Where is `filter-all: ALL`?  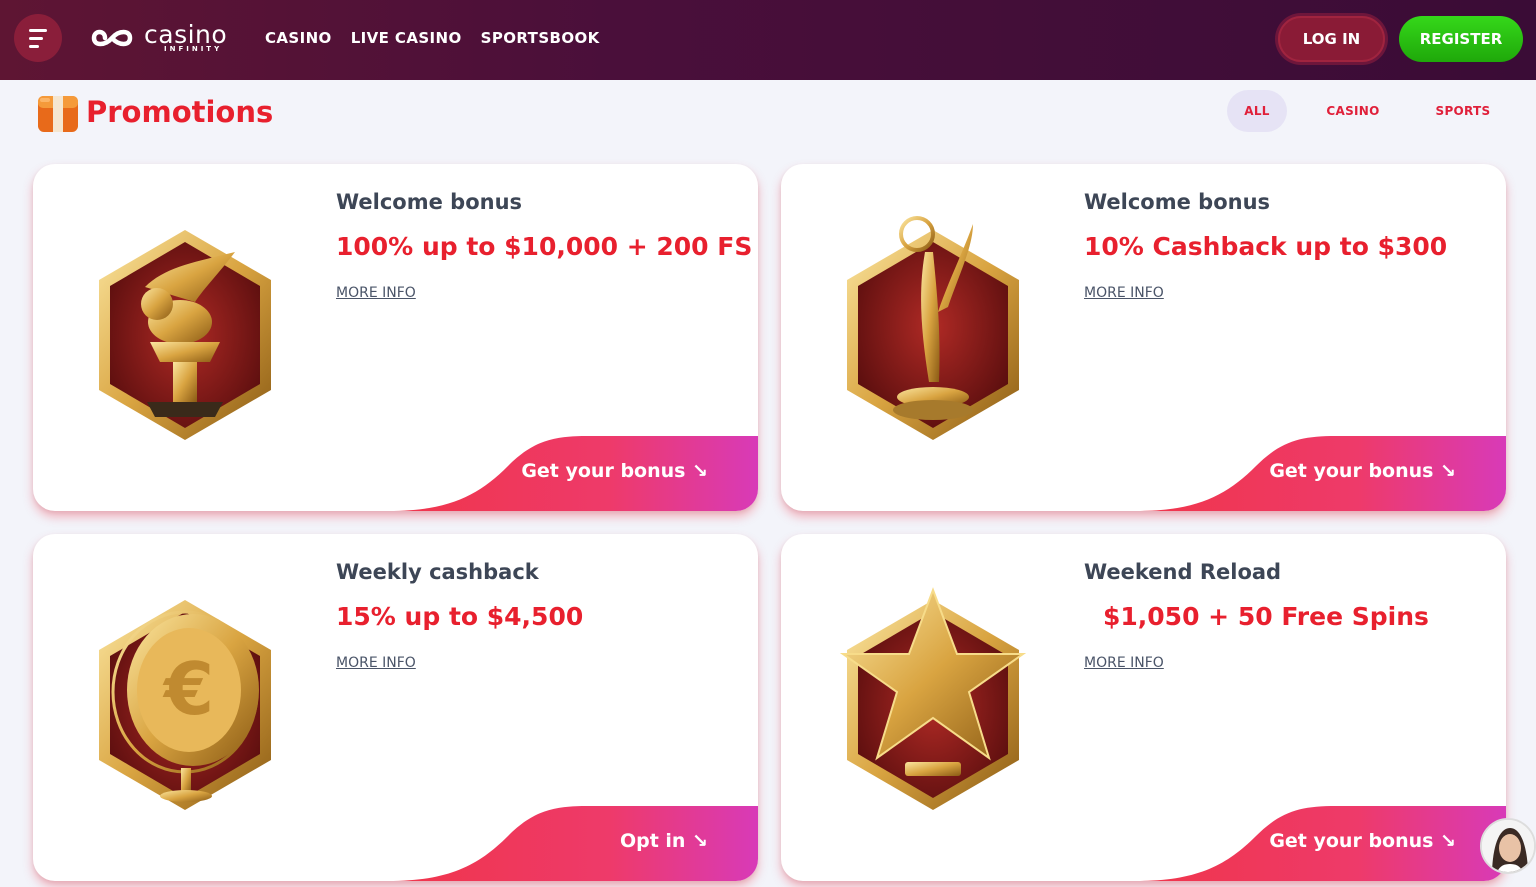
filter-all: ALL is located at coordinates (1257, 111).